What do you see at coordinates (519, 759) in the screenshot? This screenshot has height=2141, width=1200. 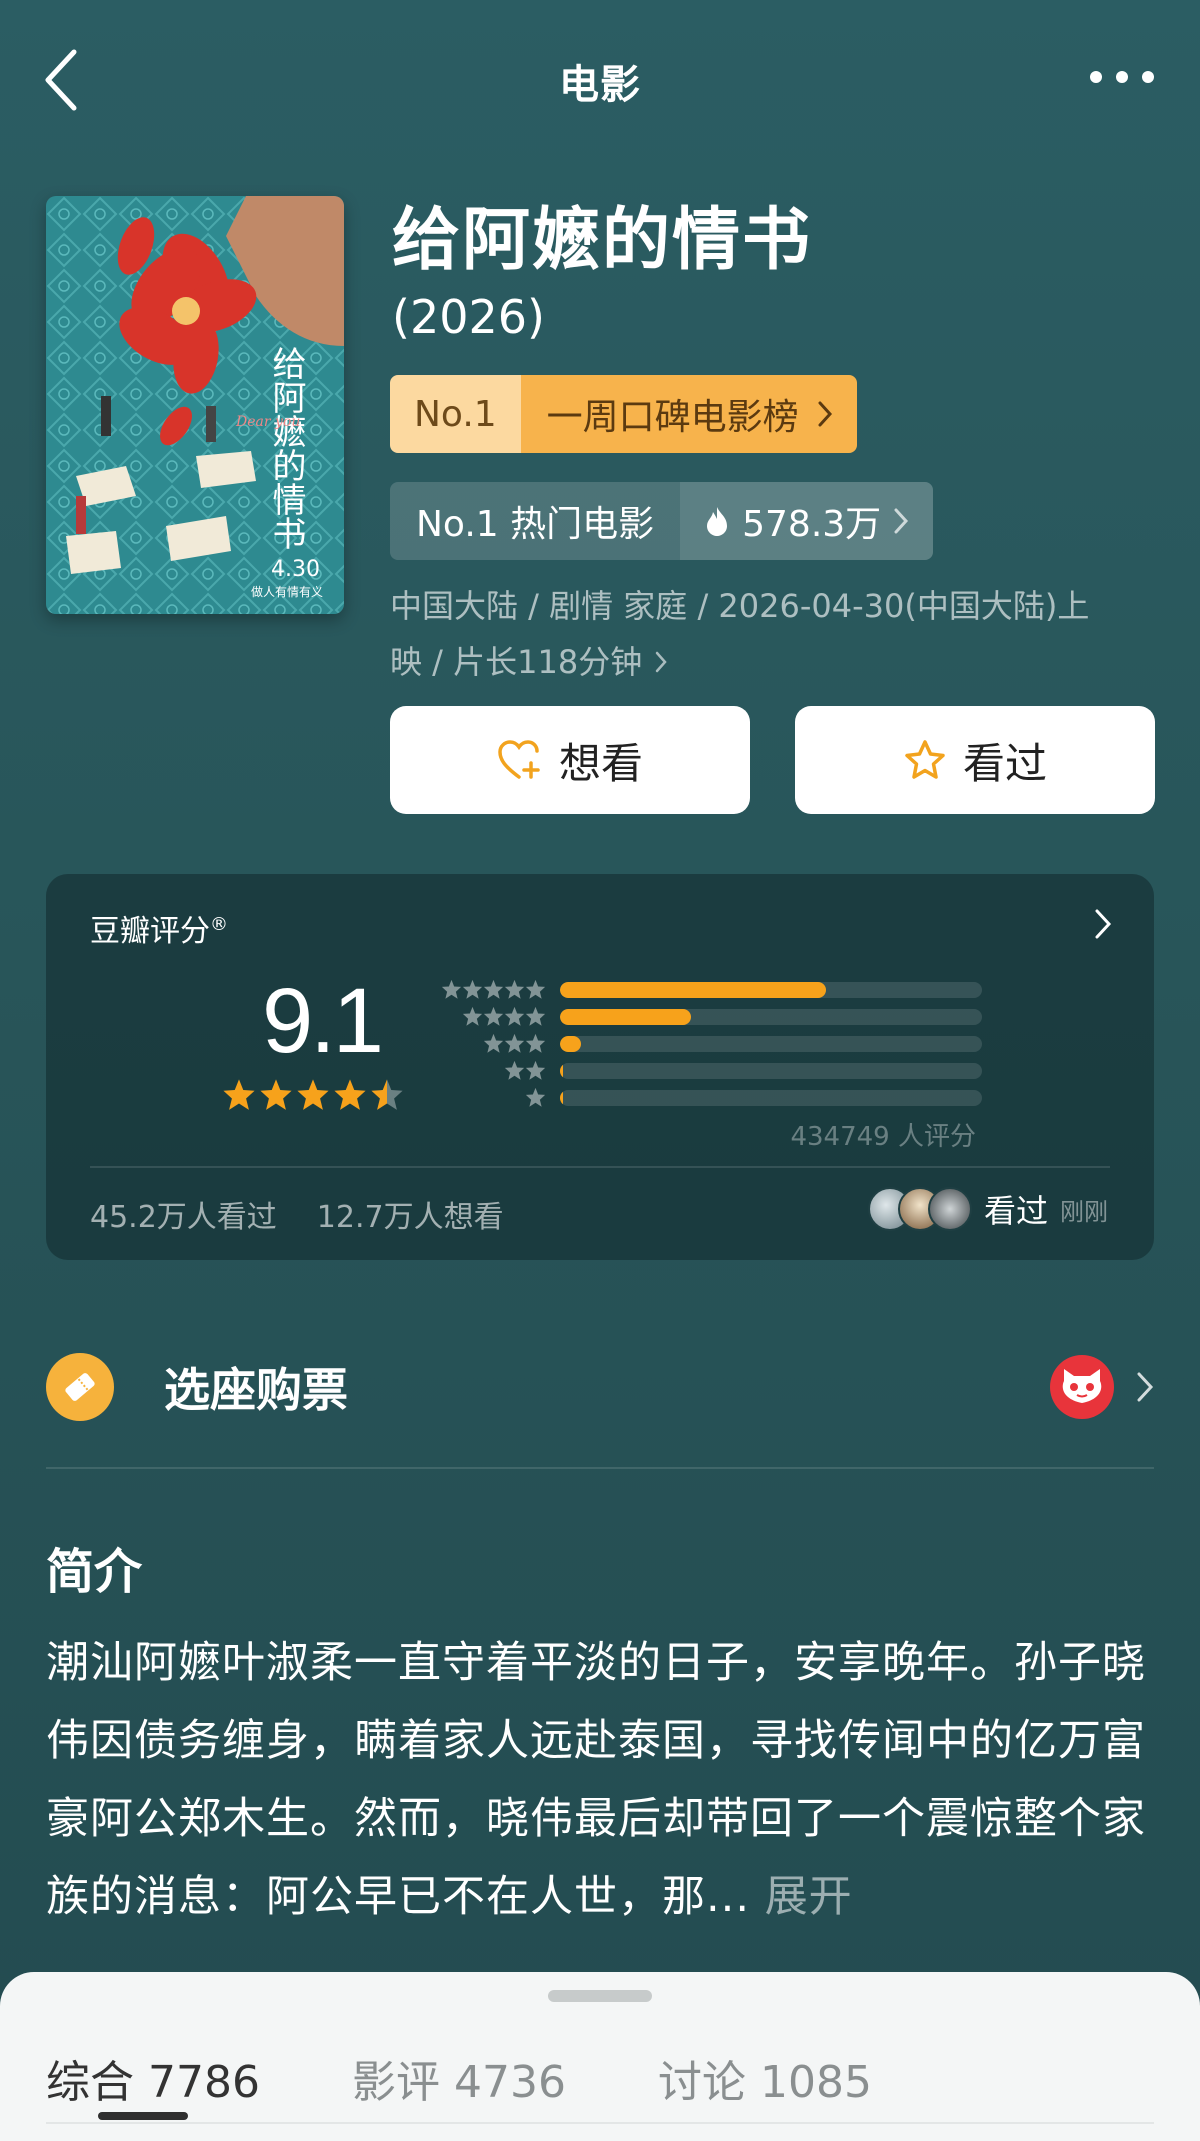 I see `heart-plus-icon` at bounding box center [519, 759].